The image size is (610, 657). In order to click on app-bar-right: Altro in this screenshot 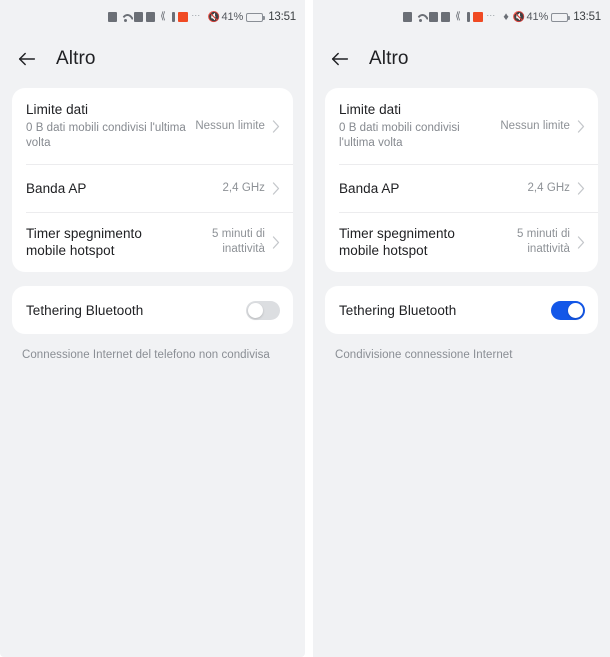, I will do `click(461, 59)`.